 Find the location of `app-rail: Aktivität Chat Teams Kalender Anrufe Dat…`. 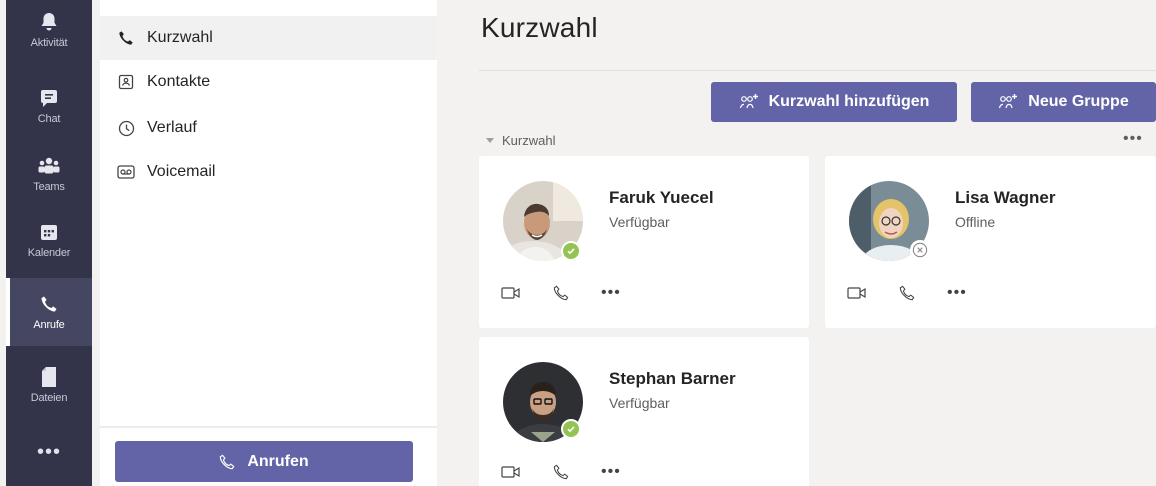

app-rail: Aktivität Chat Teams Kalender Anrufe Dat… is located at coordinates (49, 243).